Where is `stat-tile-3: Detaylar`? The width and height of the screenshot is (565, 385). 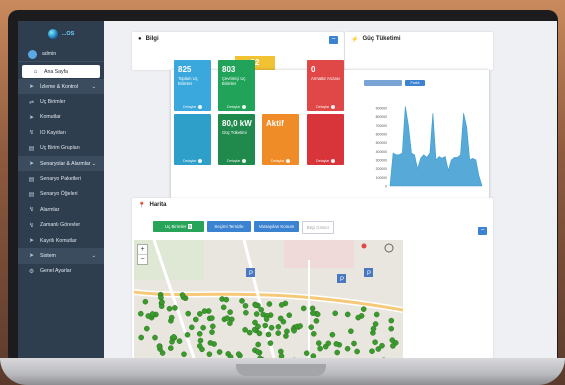
stat-tile-3: Detaylar is located at coordinates (192, 139).